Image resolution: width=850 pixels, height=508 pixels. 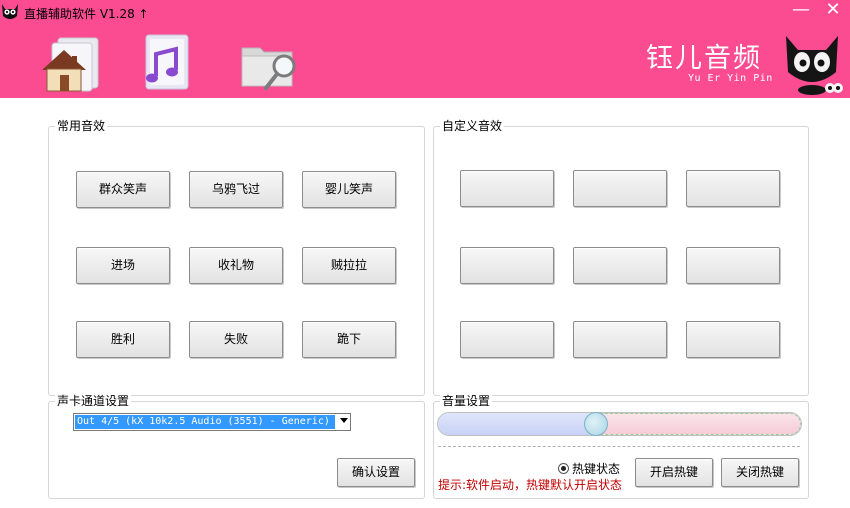 I want to click on effect-baby-laugh-button: 婴儿笑声, so click(x=349, y=189).